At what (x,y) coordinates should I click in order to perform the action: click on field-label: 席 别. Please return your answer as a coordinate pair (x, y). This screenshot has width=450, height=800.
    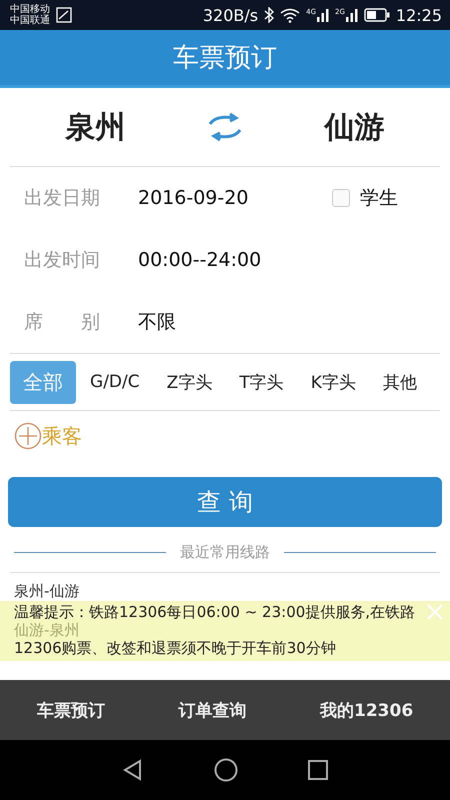
    Looking at the image, I should click on (62, 322).